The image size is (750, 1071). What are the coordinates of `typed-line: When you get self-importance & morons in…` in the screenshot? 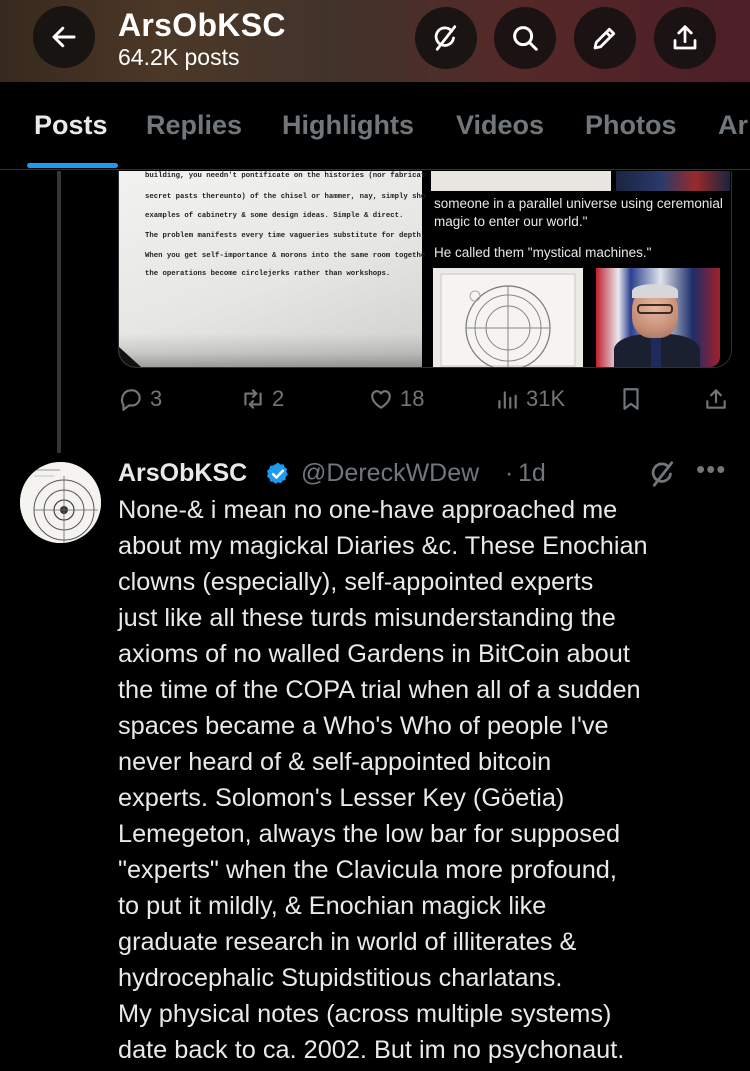 It's located at (290, 256).